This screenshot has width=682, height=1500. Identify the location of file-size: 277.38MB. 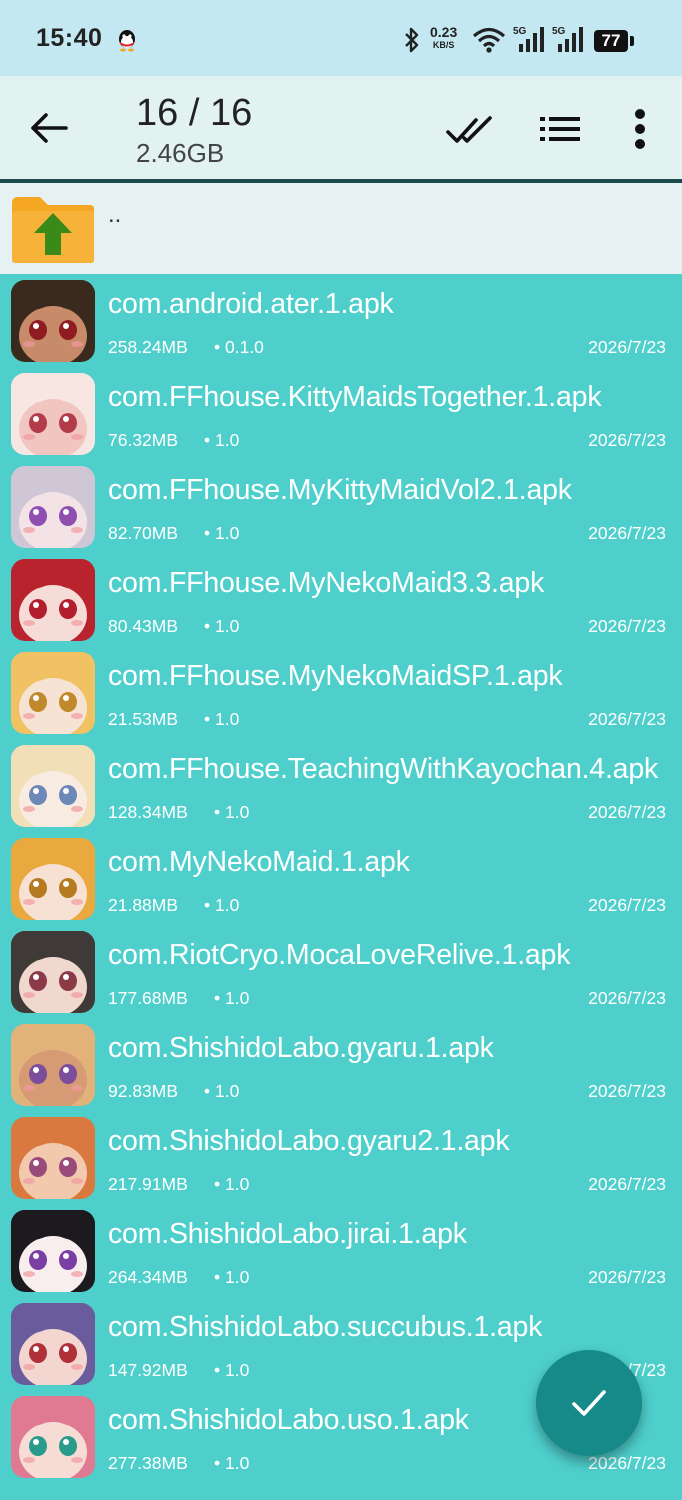
(148, 1463).